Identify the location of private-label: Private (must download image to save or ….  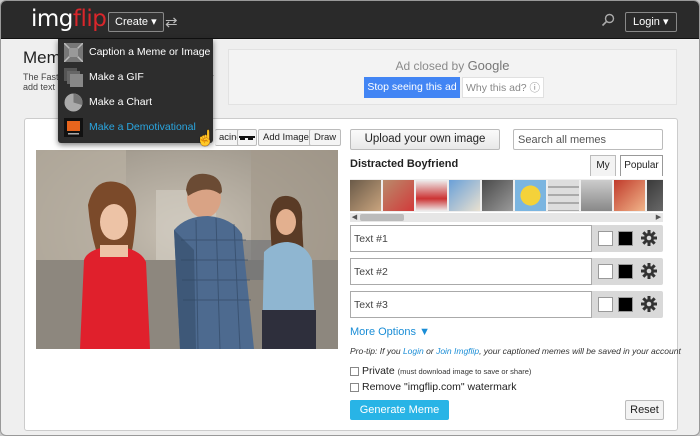
(446, 371).